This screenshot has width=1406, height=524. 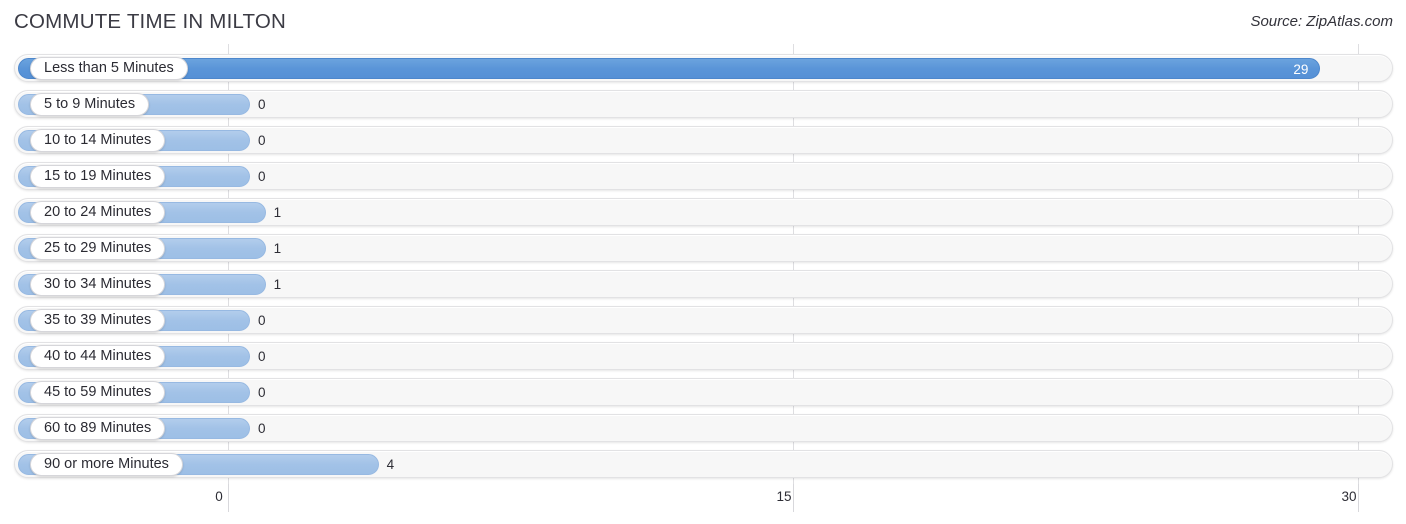 I want to click on bar-row: 29 Less than 5 Minutes, so click(x=703, y=68).